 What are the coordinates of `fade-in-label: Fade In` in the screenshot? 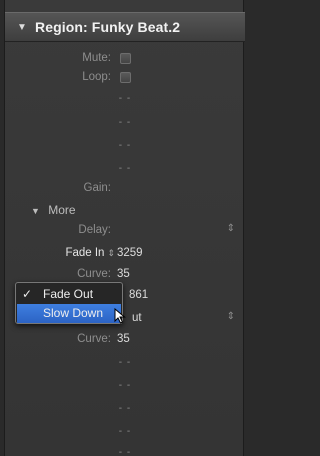 It's located at (85, 253).